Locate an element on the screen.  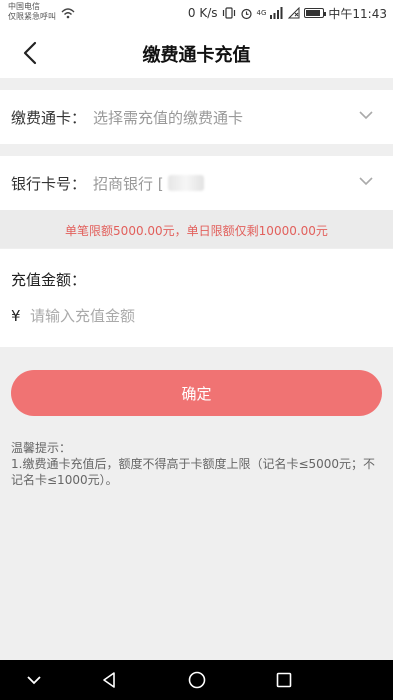
page-title: 缴费通卡充值 is located at coordinates (196, 55).